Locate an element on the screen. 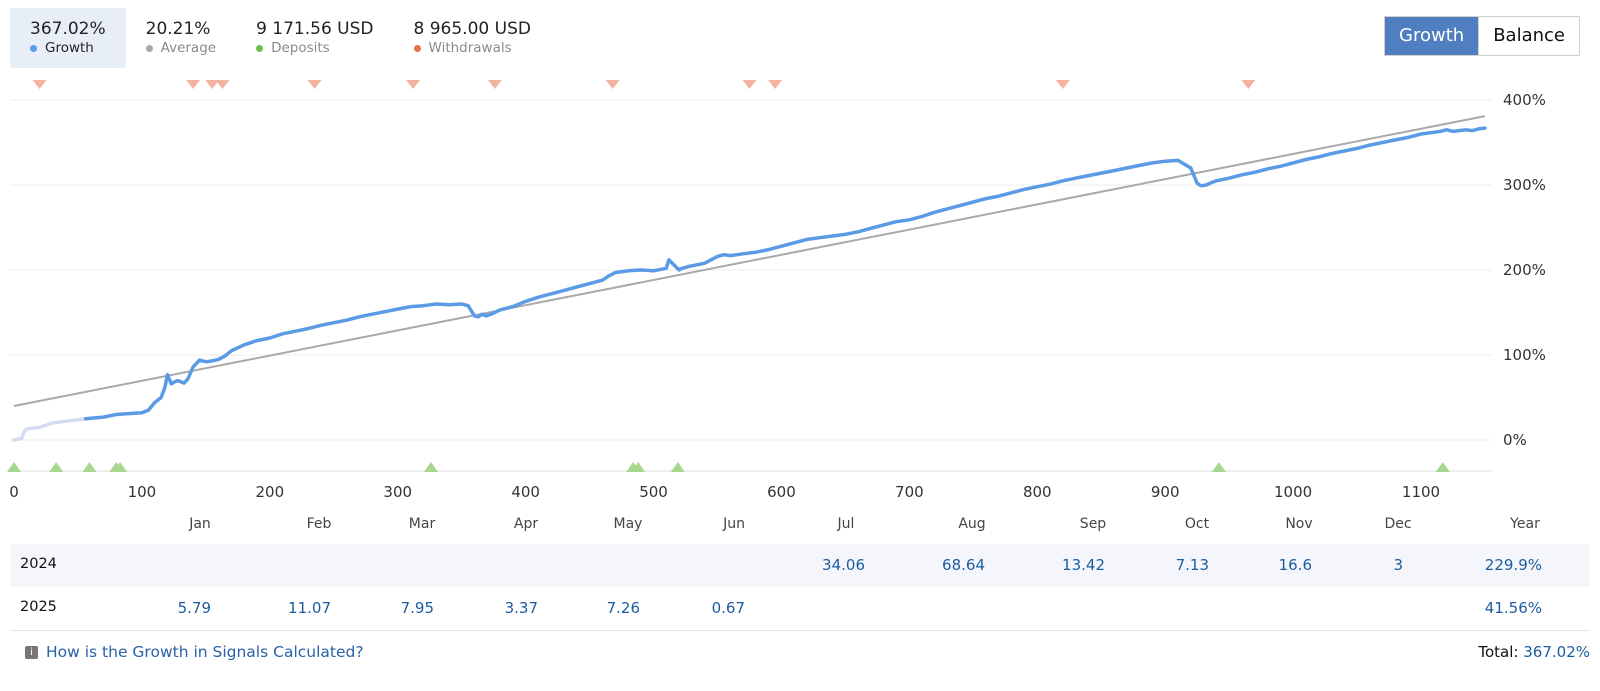 Image resolution: width=1600 pixels, height=691 pixels. x-tick-label: 800 is located at coordinates (1037, 492).